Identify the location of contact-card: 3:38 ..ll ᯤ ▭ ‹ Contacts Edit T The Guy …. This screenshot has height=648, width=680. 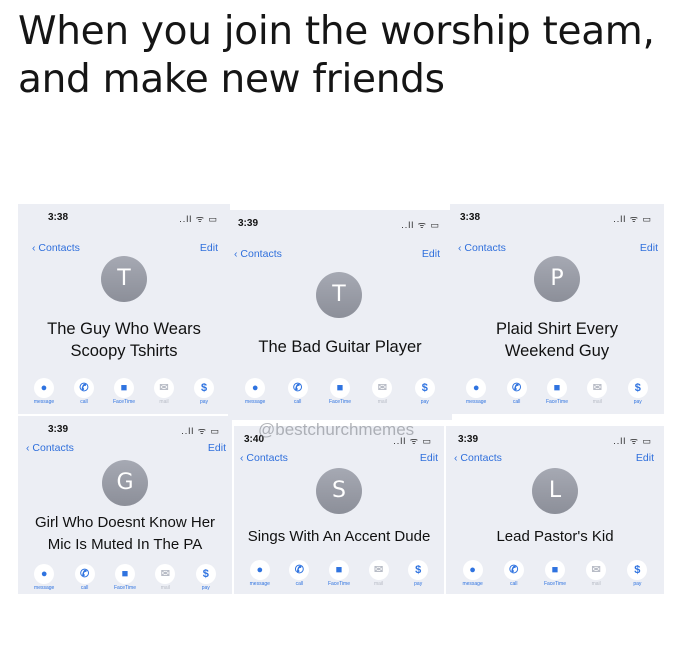
(124, 309).